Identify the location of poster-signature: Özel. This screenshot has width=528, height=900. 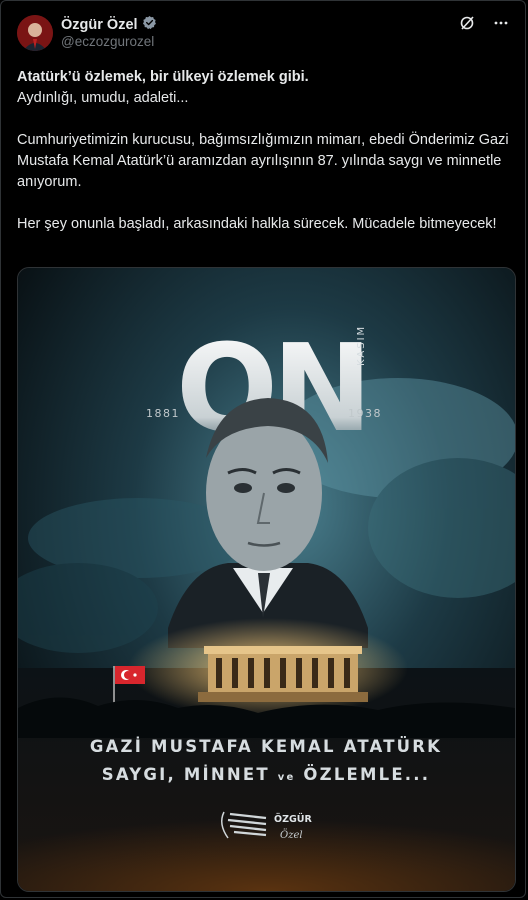
(291, 835).